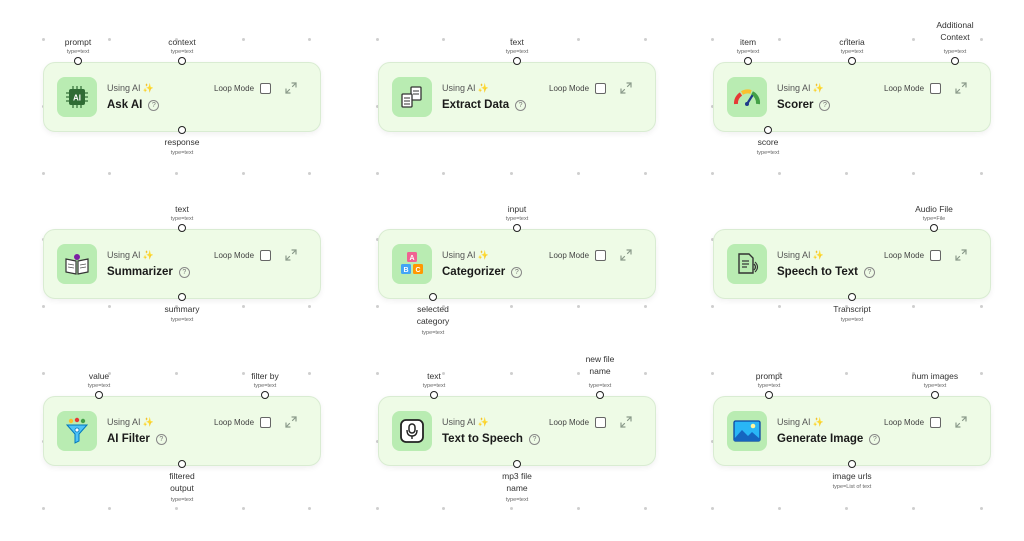 The height and width of the screenshot is (541, 1024). What do you see at coordinates (411, 258) in the screenshot?
I see `svg-text: A` at bounding box center [411, 258].